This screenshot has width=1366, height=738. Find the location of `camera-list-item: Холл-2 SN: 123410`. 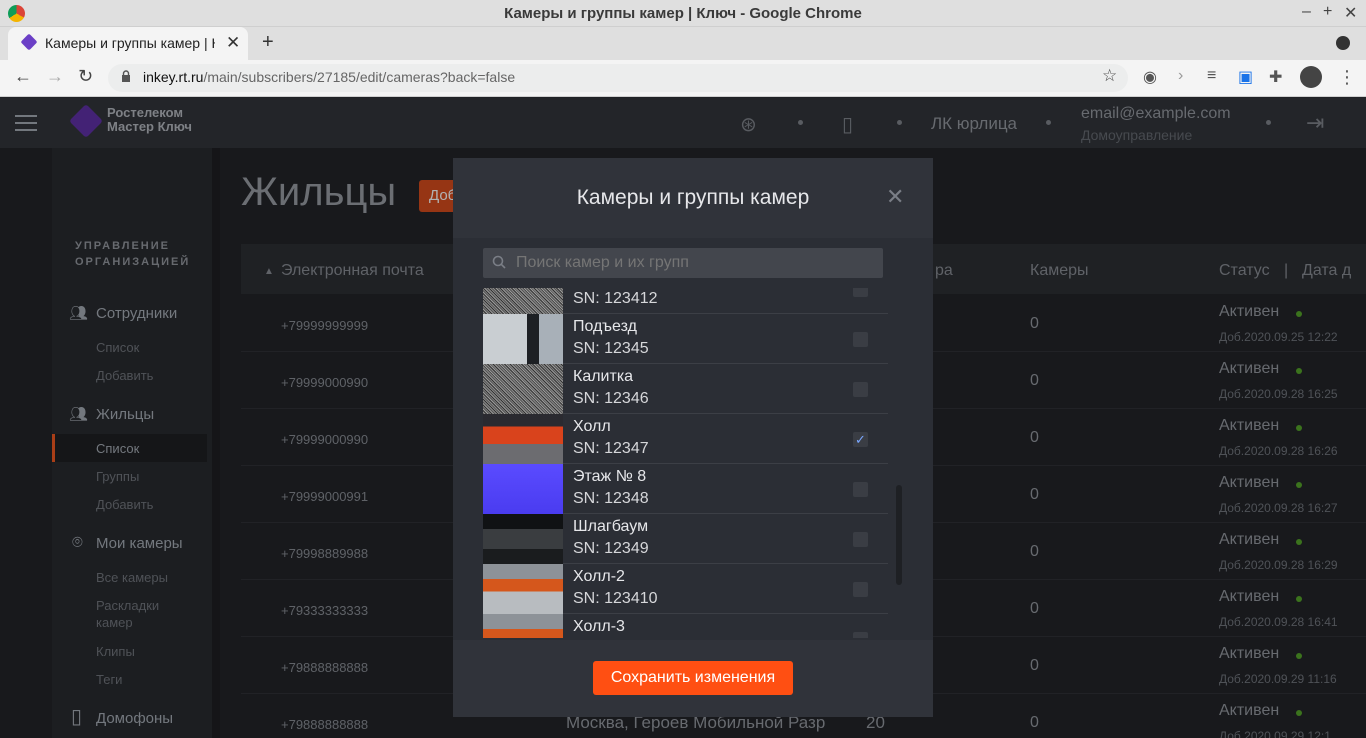

camera-list-item: Холл-2 SN: 123410 is located at coordinates (685, 589).